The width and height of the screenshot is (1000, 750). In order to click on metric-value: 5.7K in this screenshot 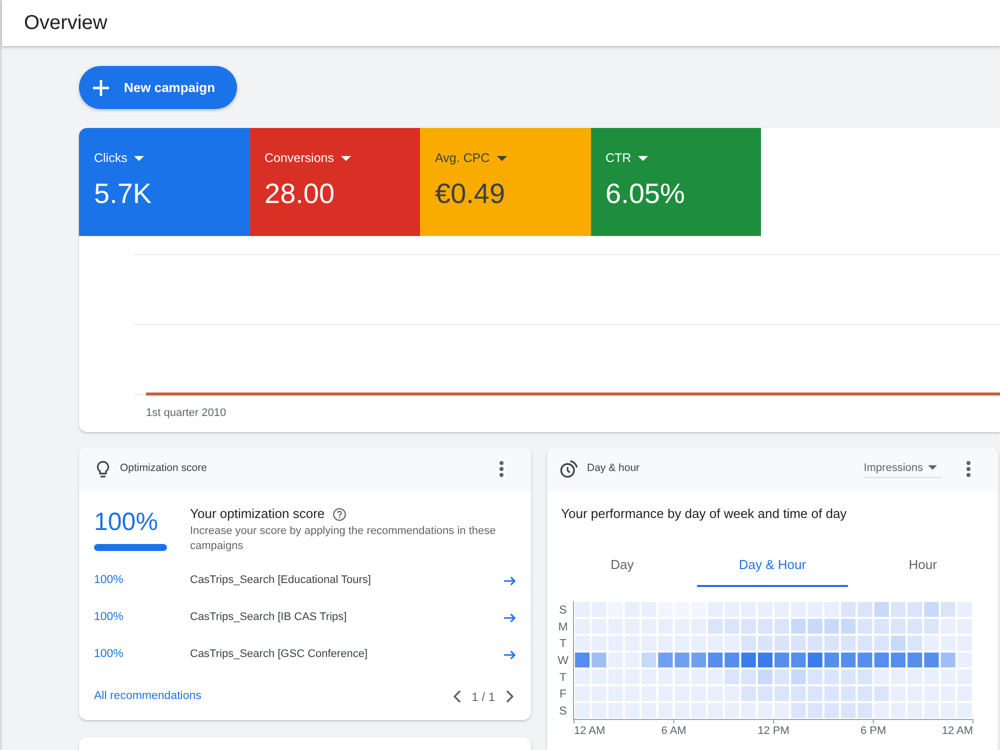, I will do `click(123, 194)`.